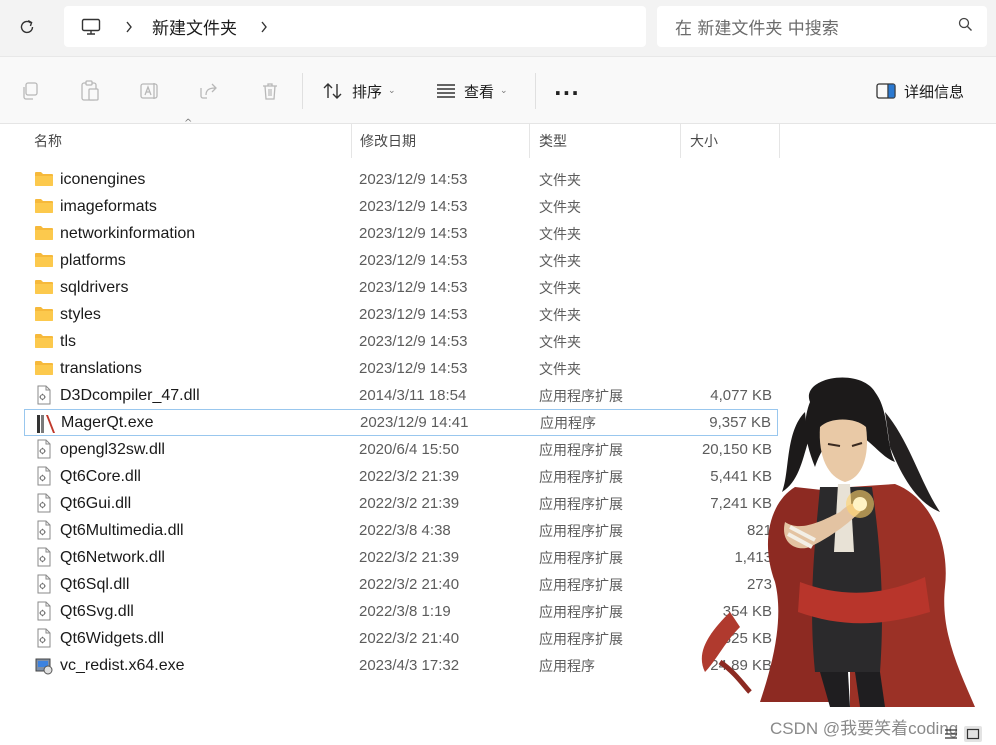 This screenshot has height=745, width=996. What do you see at coordinates (355, 26) in the screenshot?
I see `address-box: 新建文件夹` at bounding box center [355, 26].